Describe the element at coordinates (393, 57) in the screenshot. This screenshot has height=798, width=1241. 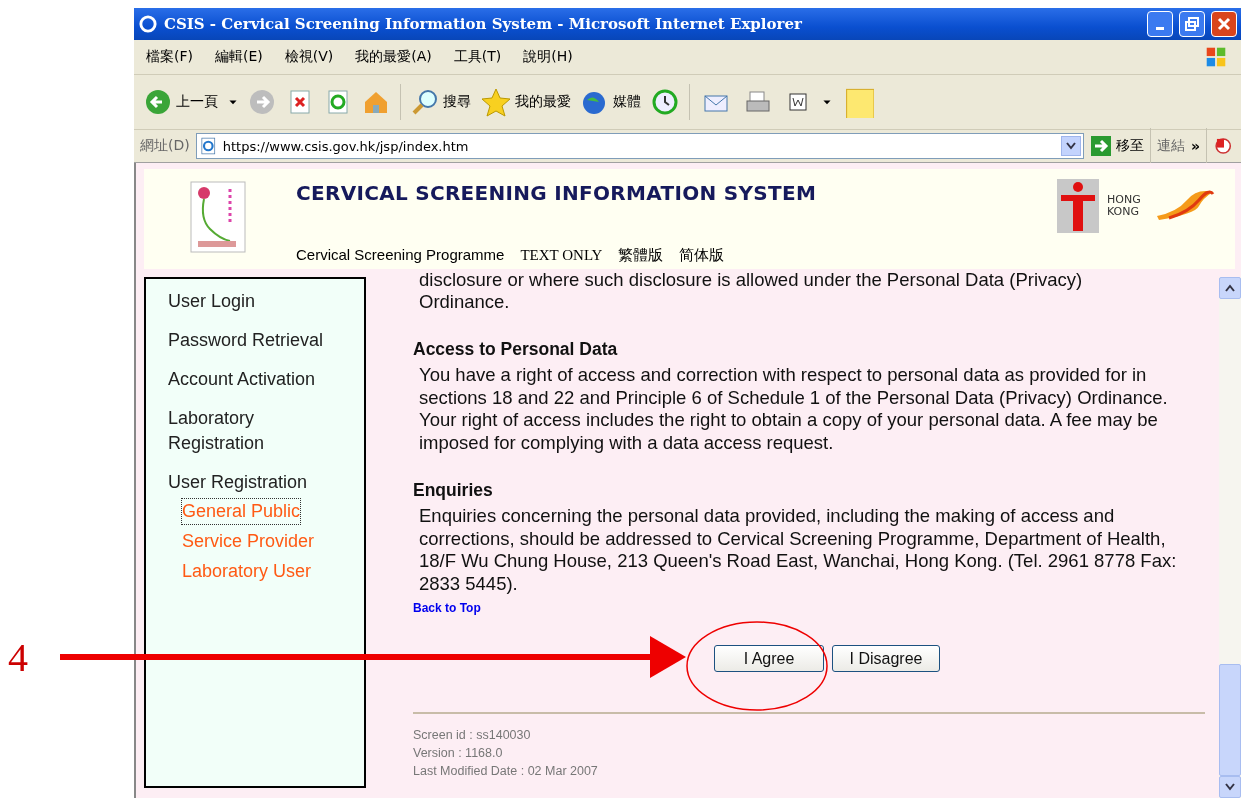
I see `menu-item: 我的最愛(A)` at that location.